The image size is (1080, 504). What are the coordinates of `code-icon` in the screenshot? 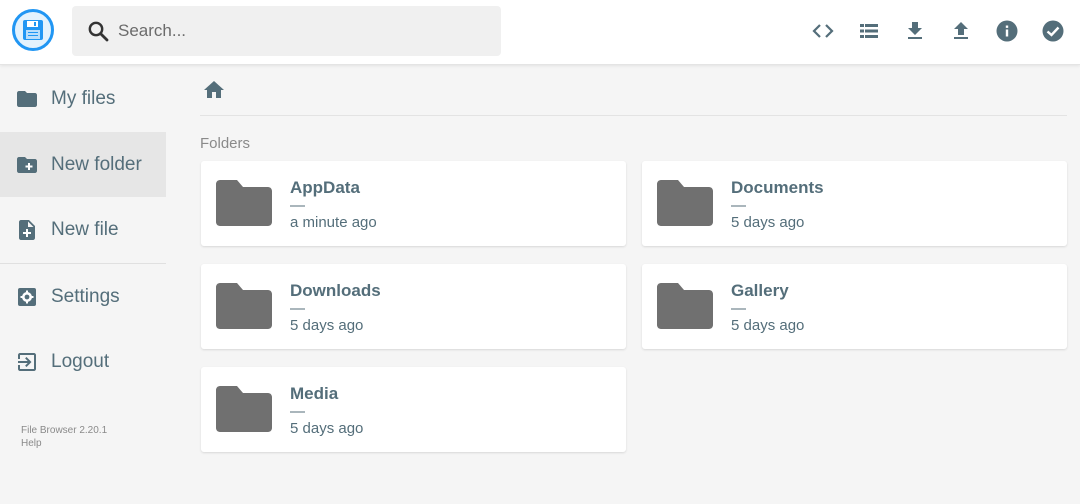 It's located at (823, 31).